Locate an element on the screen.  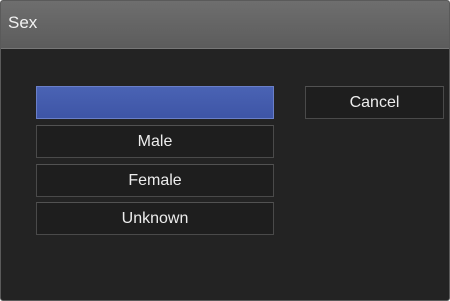
option-unknown: Unknown is located at coordinates (155, 218).